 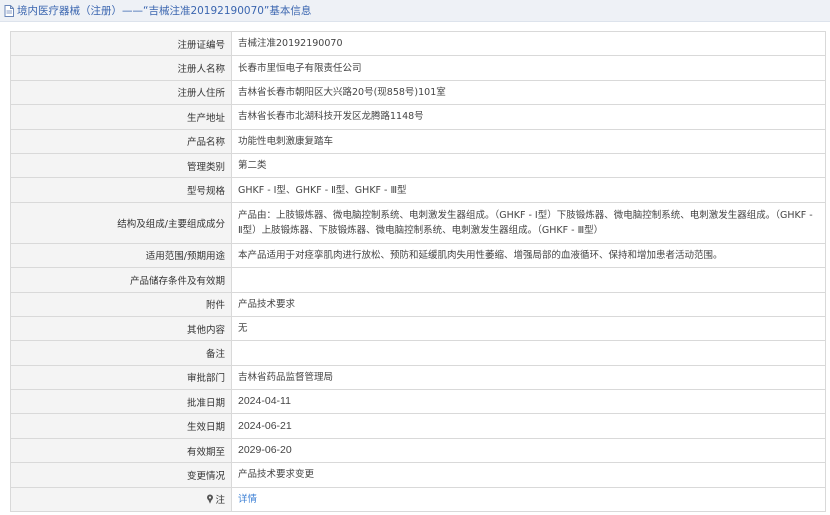 I want to click on registration-number-value: 吉械注准20192190070, so click(x=528, y=43).